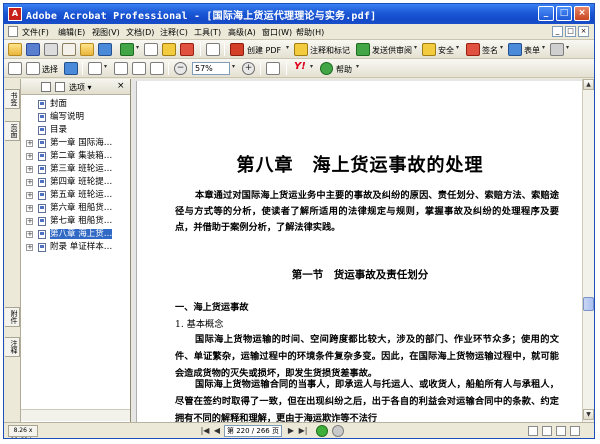 The image size is (600, 444). What do you see at coordinates (248, 68) in the screenshot?
I see `zoom-in-icon: +` at bounding box center [248, 68].